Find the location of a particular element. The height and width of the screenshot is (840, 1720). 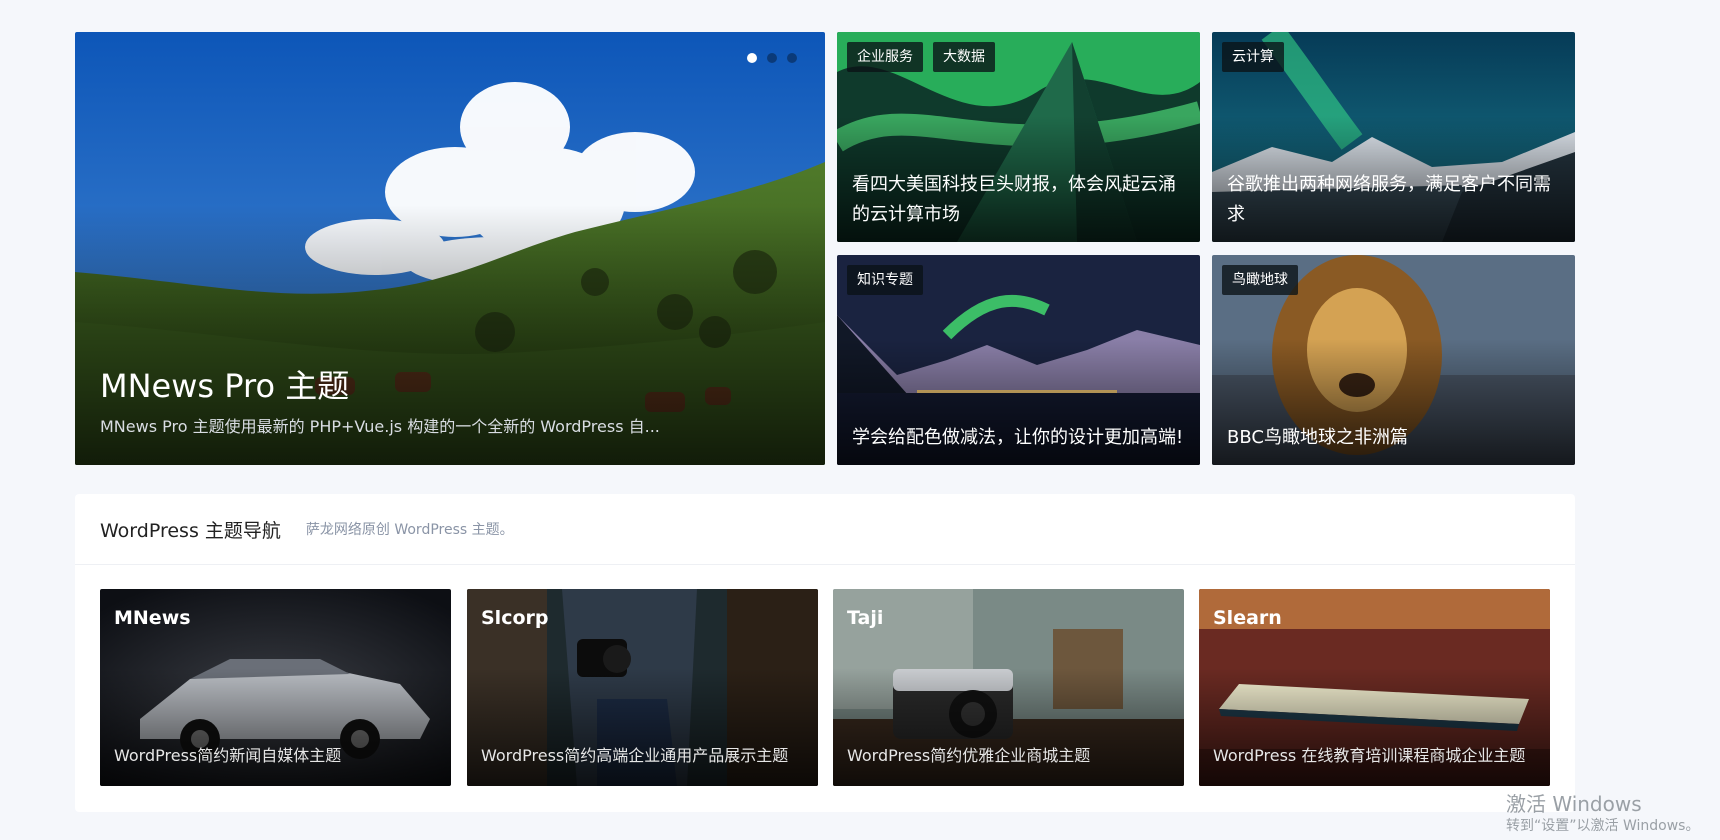

post-card-google-services: 云计算 谷歌推出两种网络服务，满足客户不同需求 is located at coordinates (1393, 137).